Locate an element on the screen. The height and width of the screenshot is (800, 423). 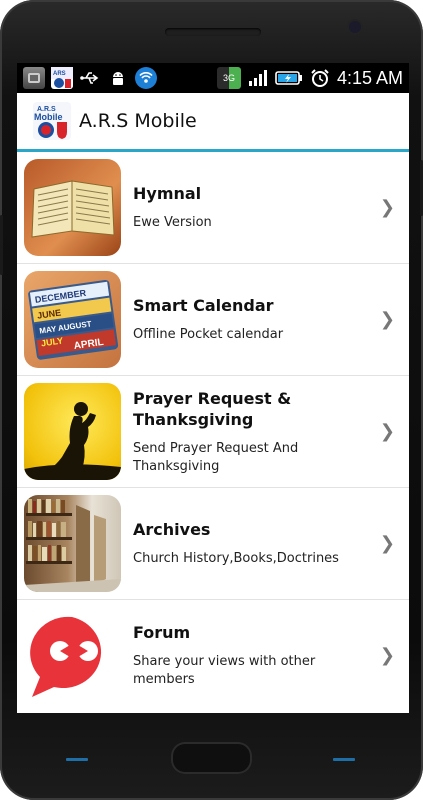
app-logo: A.R.S Mobile is located at coordinates (52, 121).